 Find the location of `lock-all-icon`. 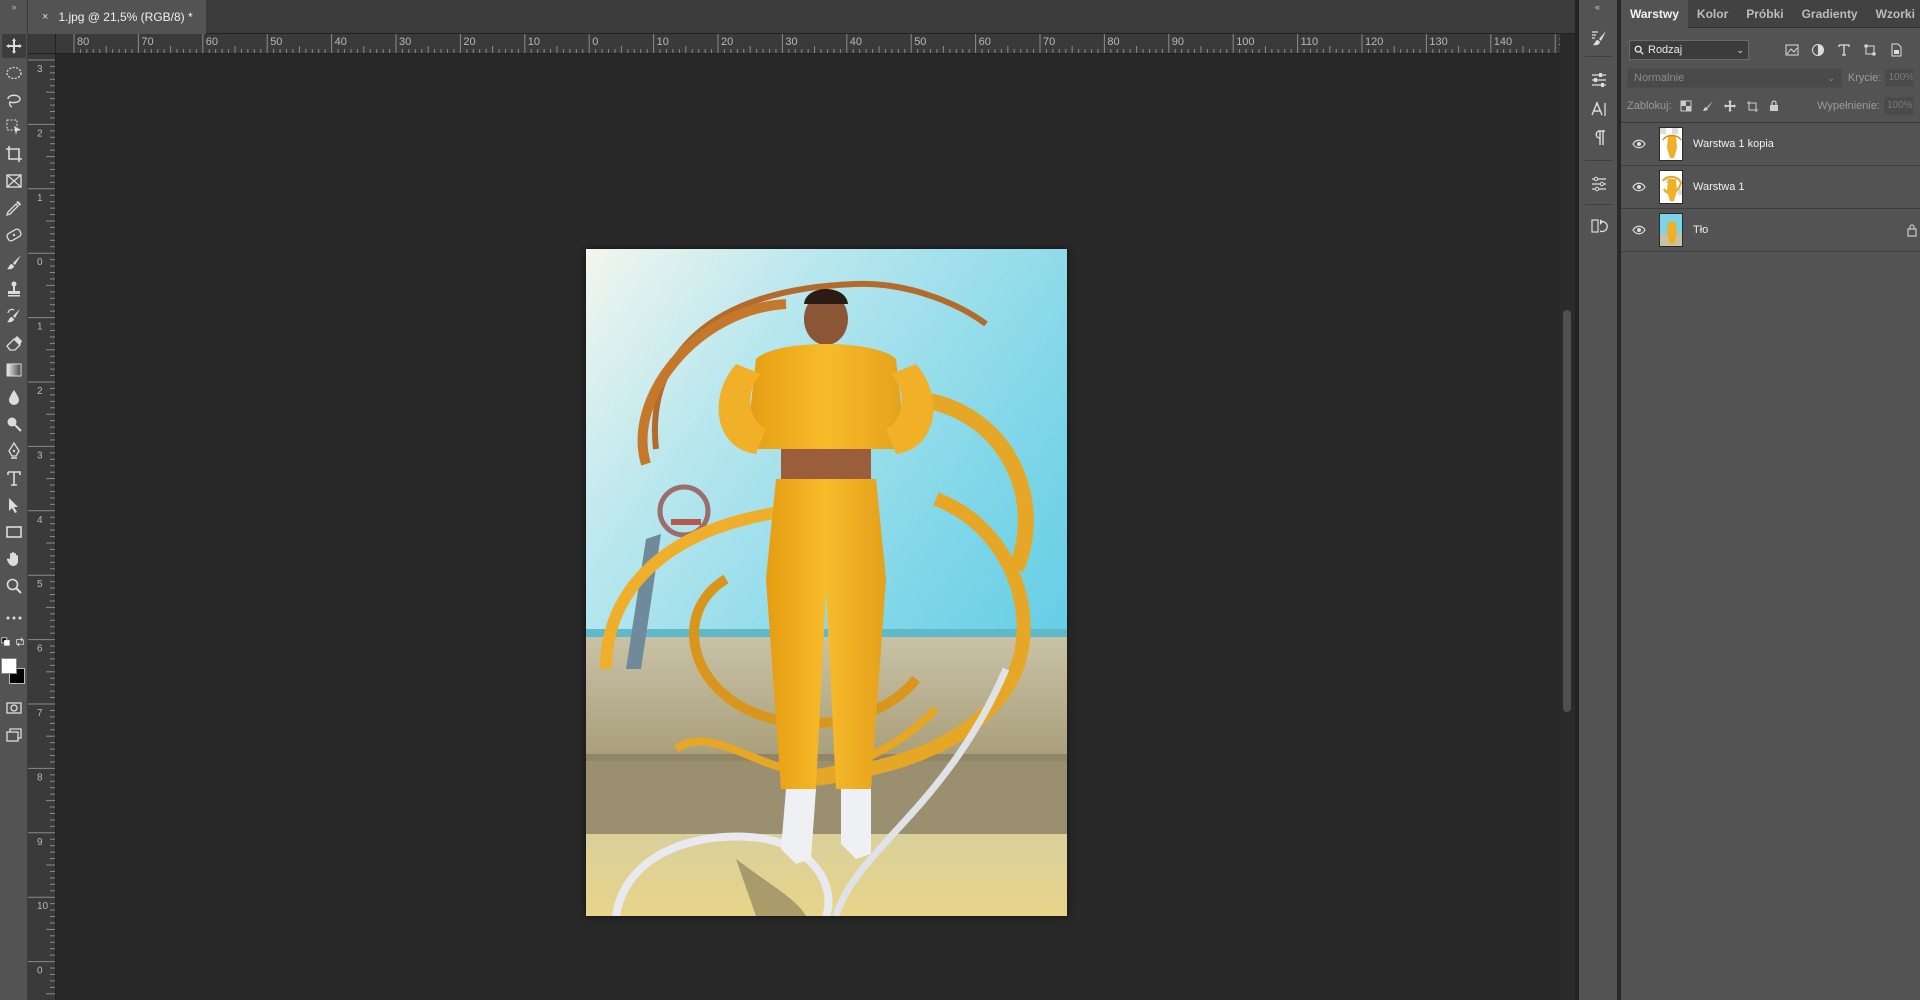

lock-all-icon is located at coordinates (1774, 106).